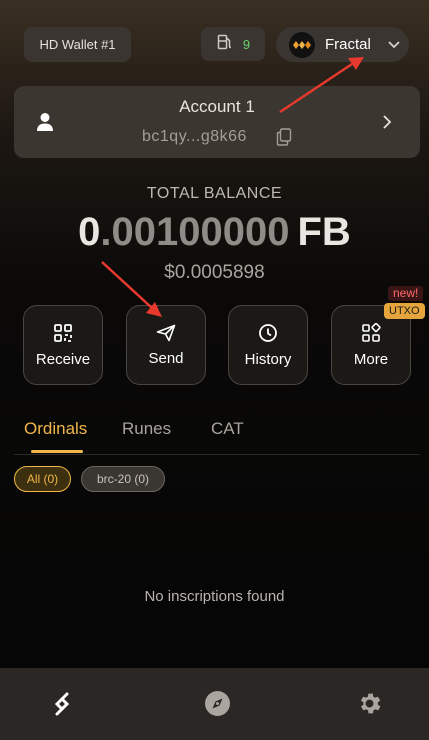 This screenshot has width=429, height=740. What do you see at coordinates (146, 429) in the screenshot?
I see `tab-runes: Runes` at bounding box center [146, 429].